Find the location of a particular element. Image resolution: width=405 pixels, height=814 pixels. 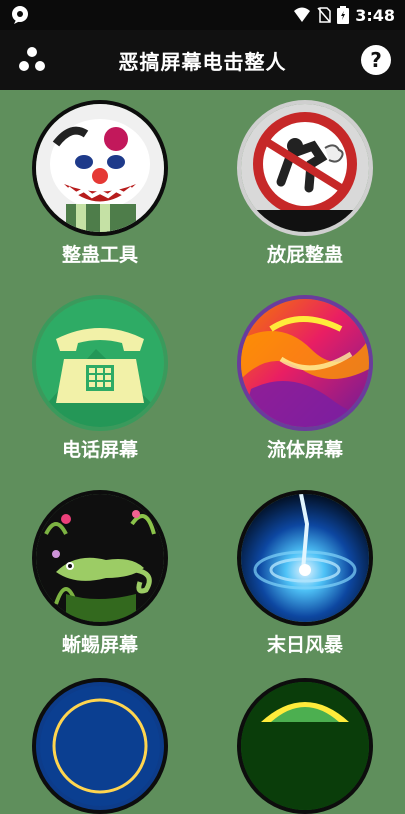

fluid-colors-icon is located at coordinates (305, 363).